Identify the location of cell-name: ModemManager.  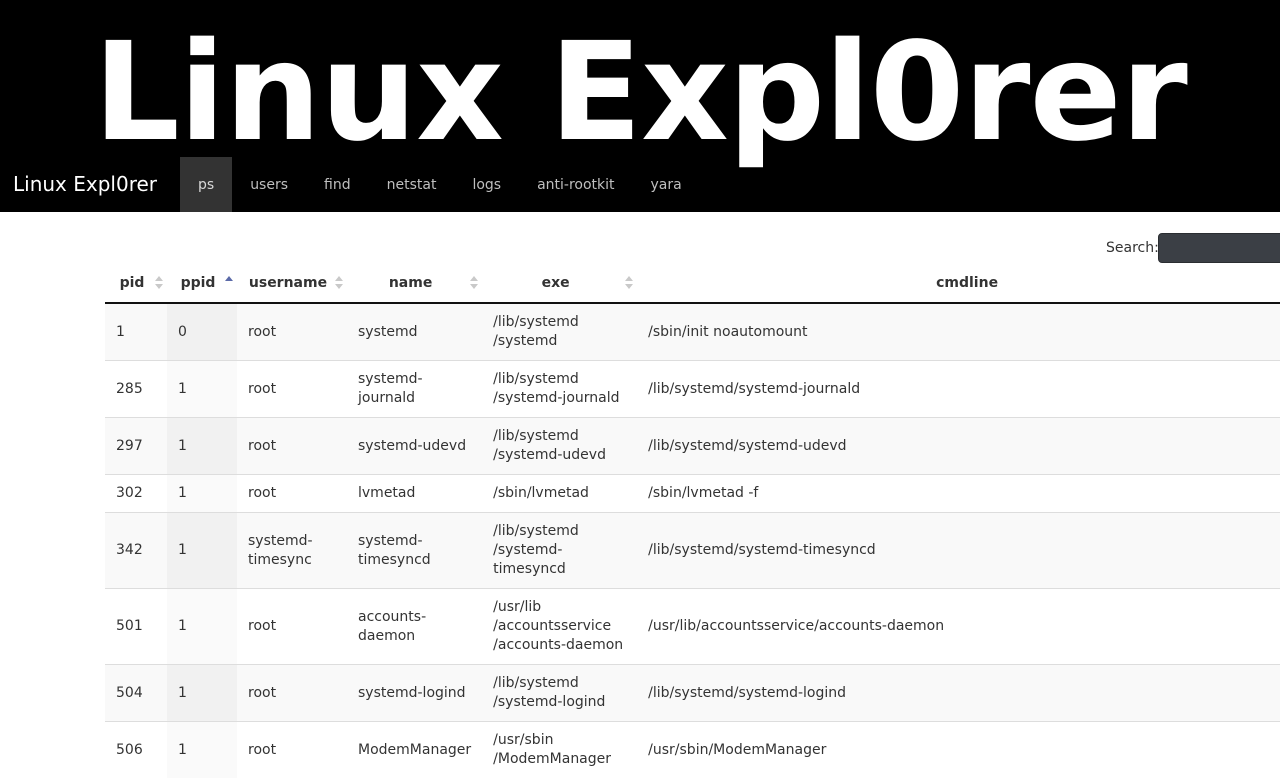
(414, 750).